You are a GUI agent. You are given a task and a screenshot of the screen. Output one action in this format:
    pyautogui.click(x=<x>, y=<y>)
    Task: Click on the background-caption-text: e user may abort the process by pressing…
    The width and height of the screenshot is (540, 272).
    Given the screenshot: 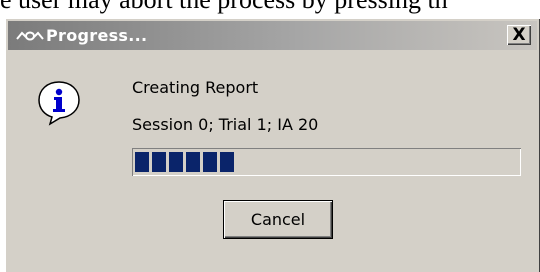 What is the action you would take?
    pyautogui.click(x=270, y=9)
    